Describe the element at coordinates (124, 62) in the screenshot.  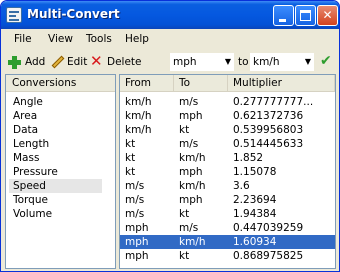
I see `delete-label: Delete` at that location.